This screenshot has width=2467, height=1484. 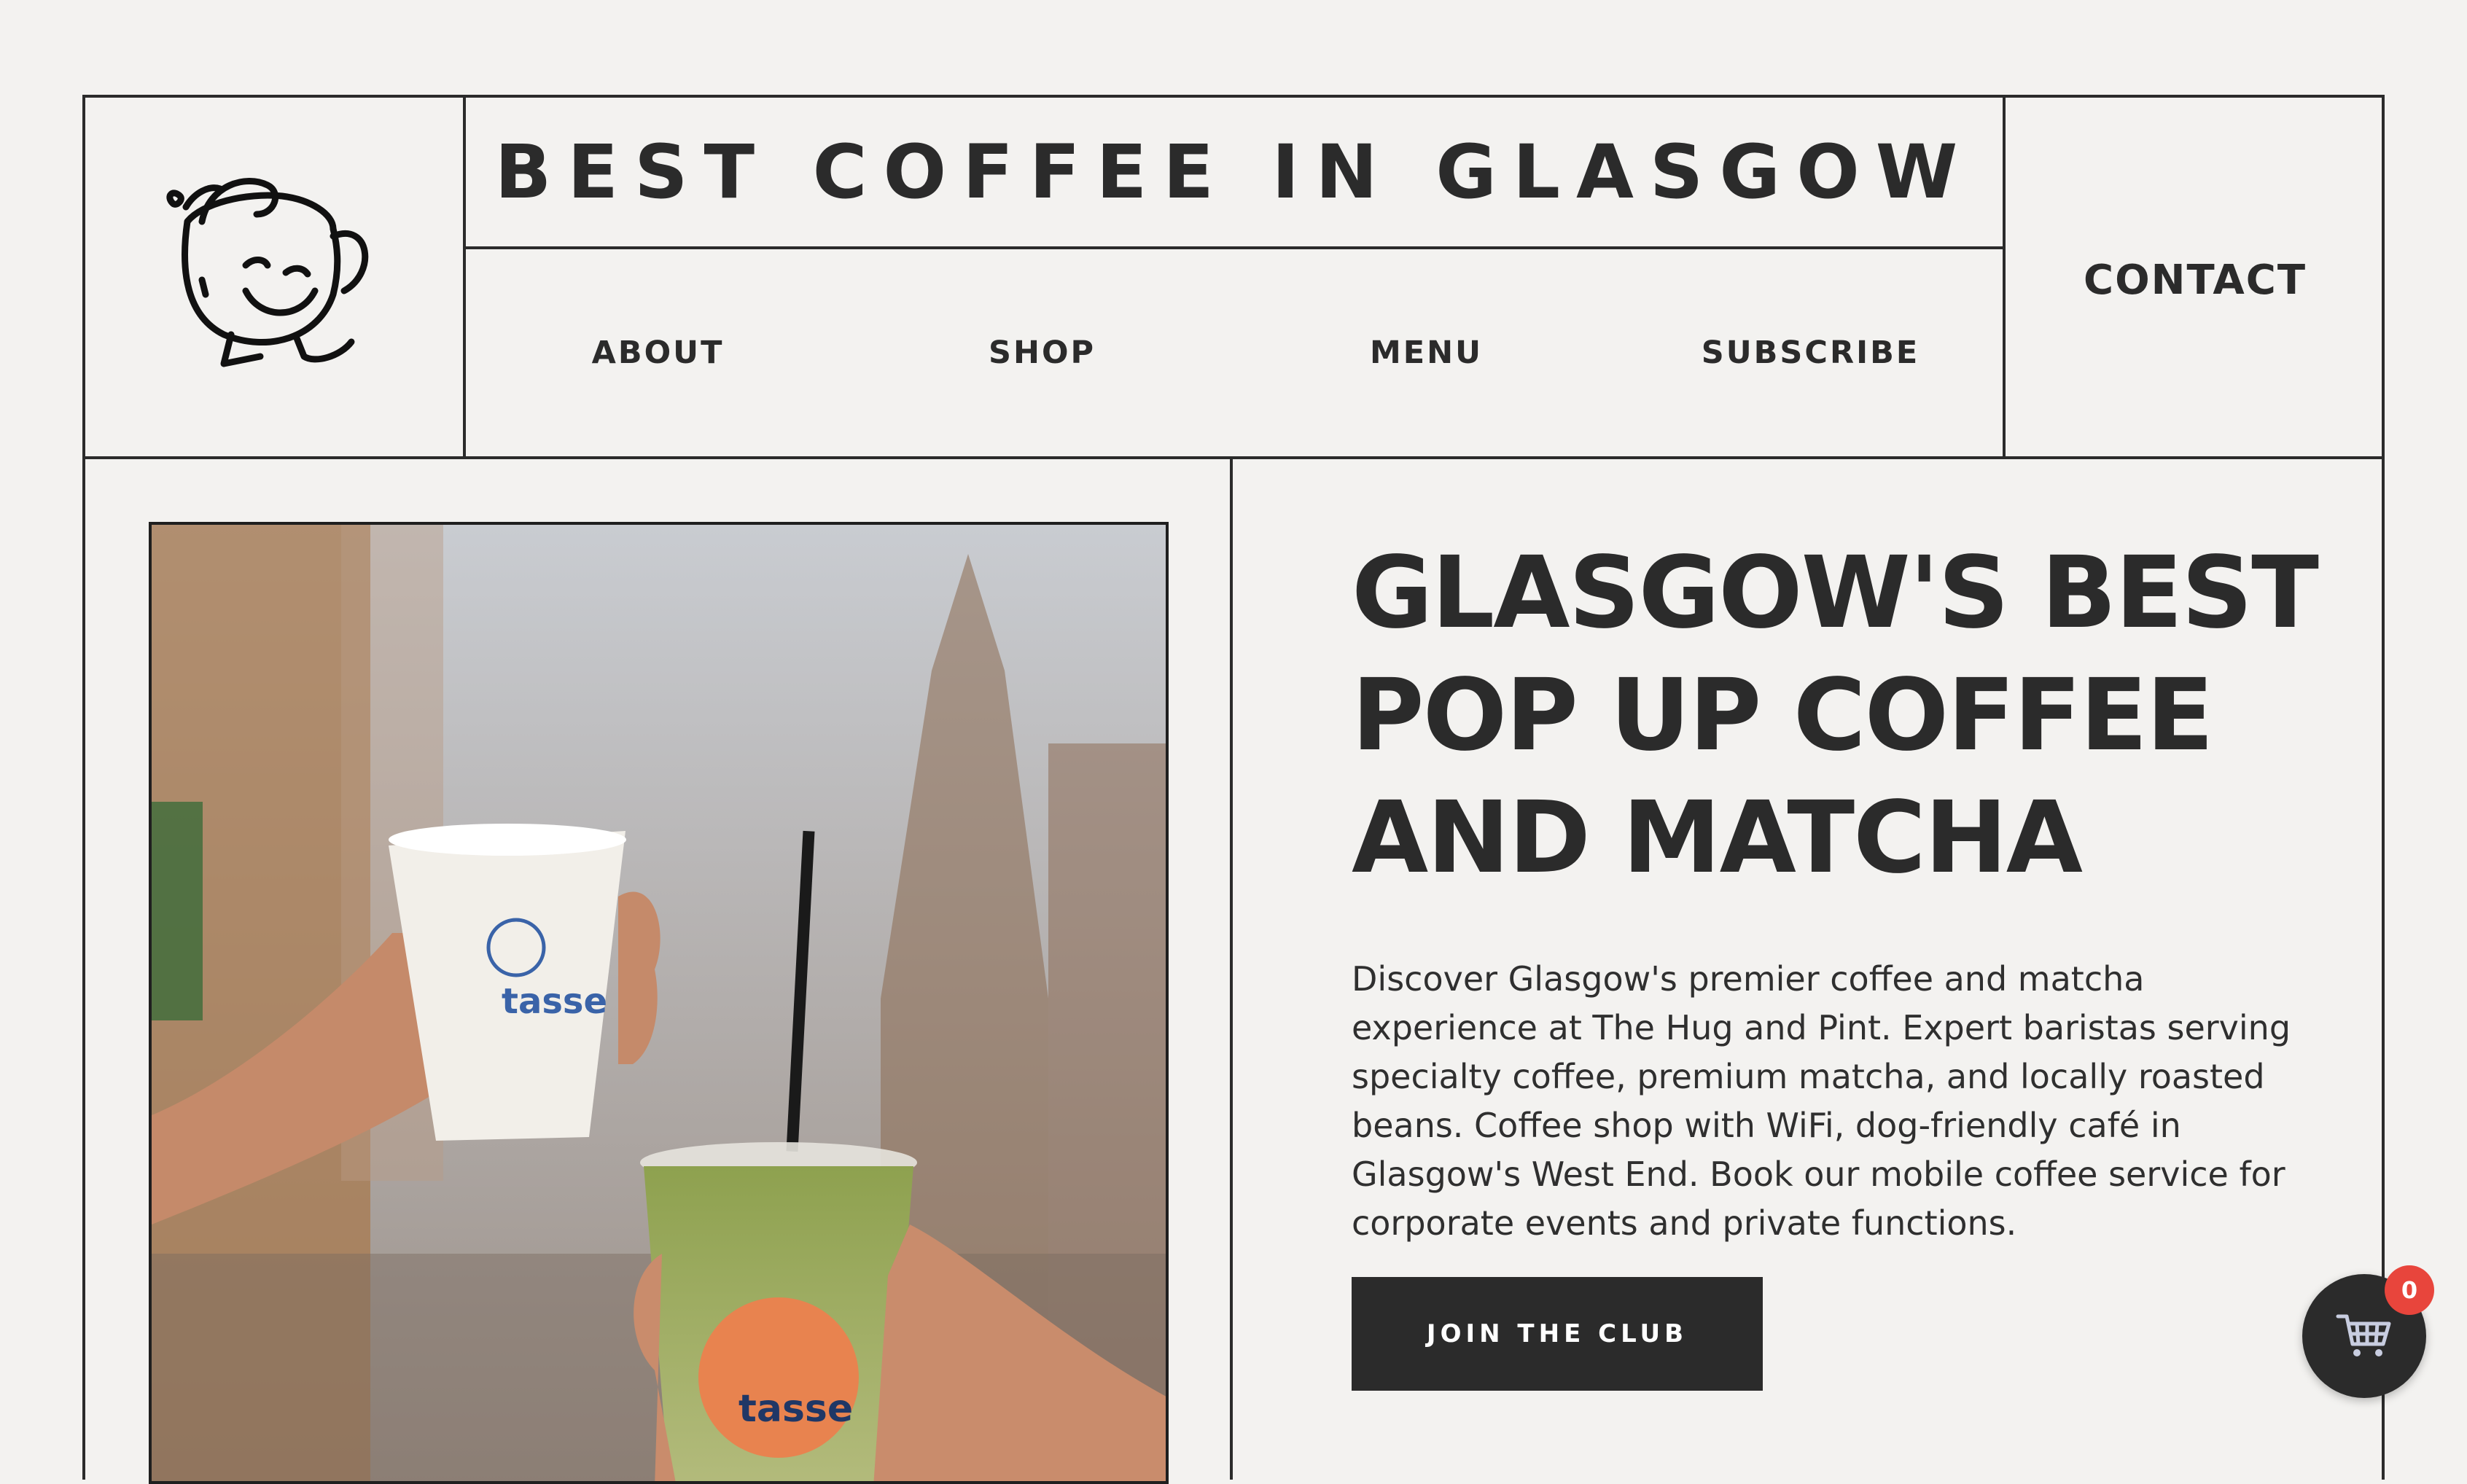 I want to click on site-title: BEST COFFEE IN GLASGOW, so click(x=1234, y=172).